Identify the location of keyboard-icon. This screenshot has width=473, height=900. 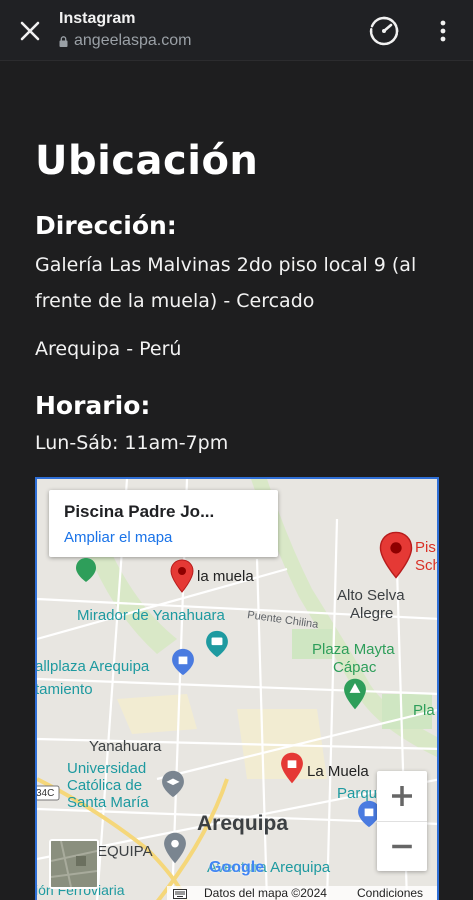
(180, 894).